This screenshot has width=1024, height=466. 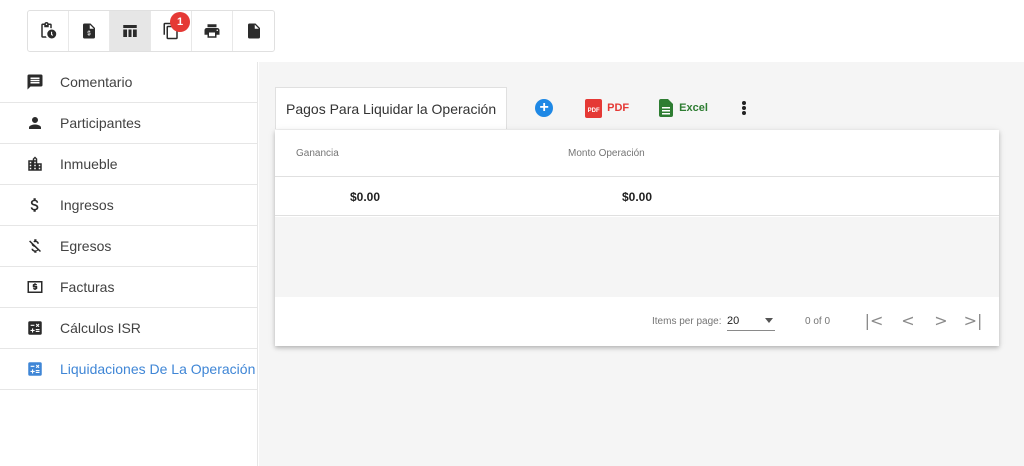 I want to click on column-header-monto-operacion: Monto Operación, so click(x=606, y=153).